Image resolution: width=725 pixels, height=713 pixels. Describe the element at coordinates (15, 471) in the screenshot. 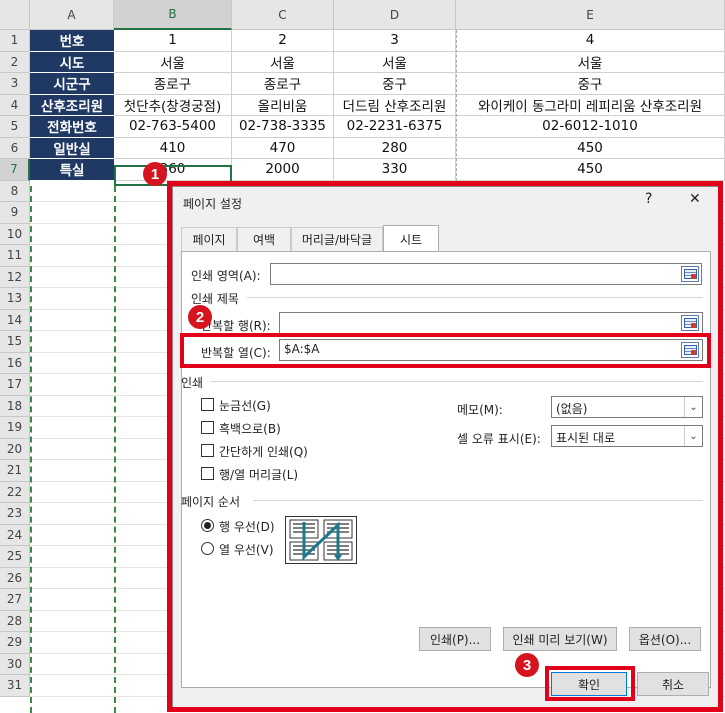

I see `row-header-21: 21` at that location.